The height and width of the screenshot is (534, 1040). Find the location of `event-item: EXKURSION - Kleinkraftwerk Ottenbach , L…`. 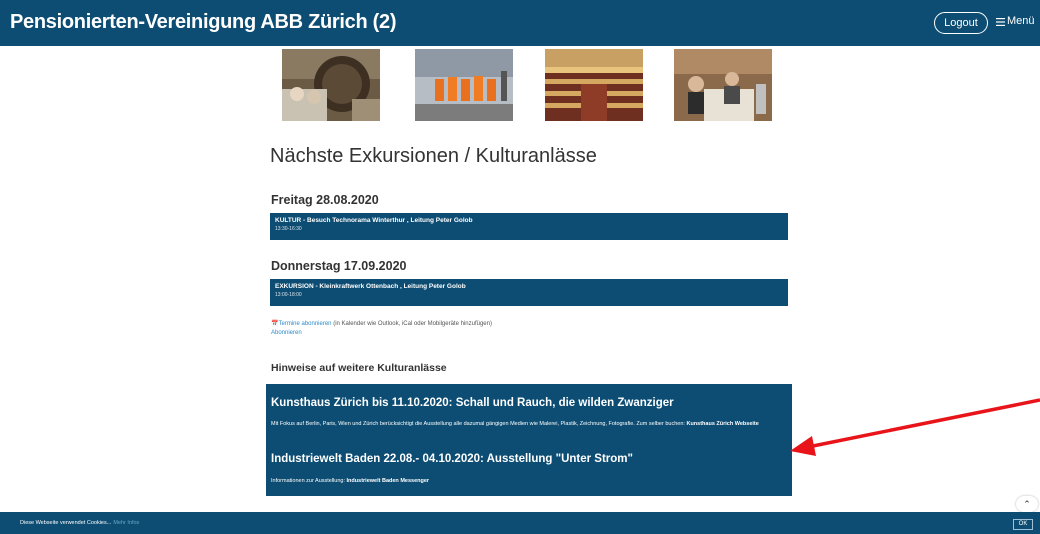

event-item: EXKURSION - Kleinkraftwerk Ottenbach , L… is located at coordinates (529, 292).